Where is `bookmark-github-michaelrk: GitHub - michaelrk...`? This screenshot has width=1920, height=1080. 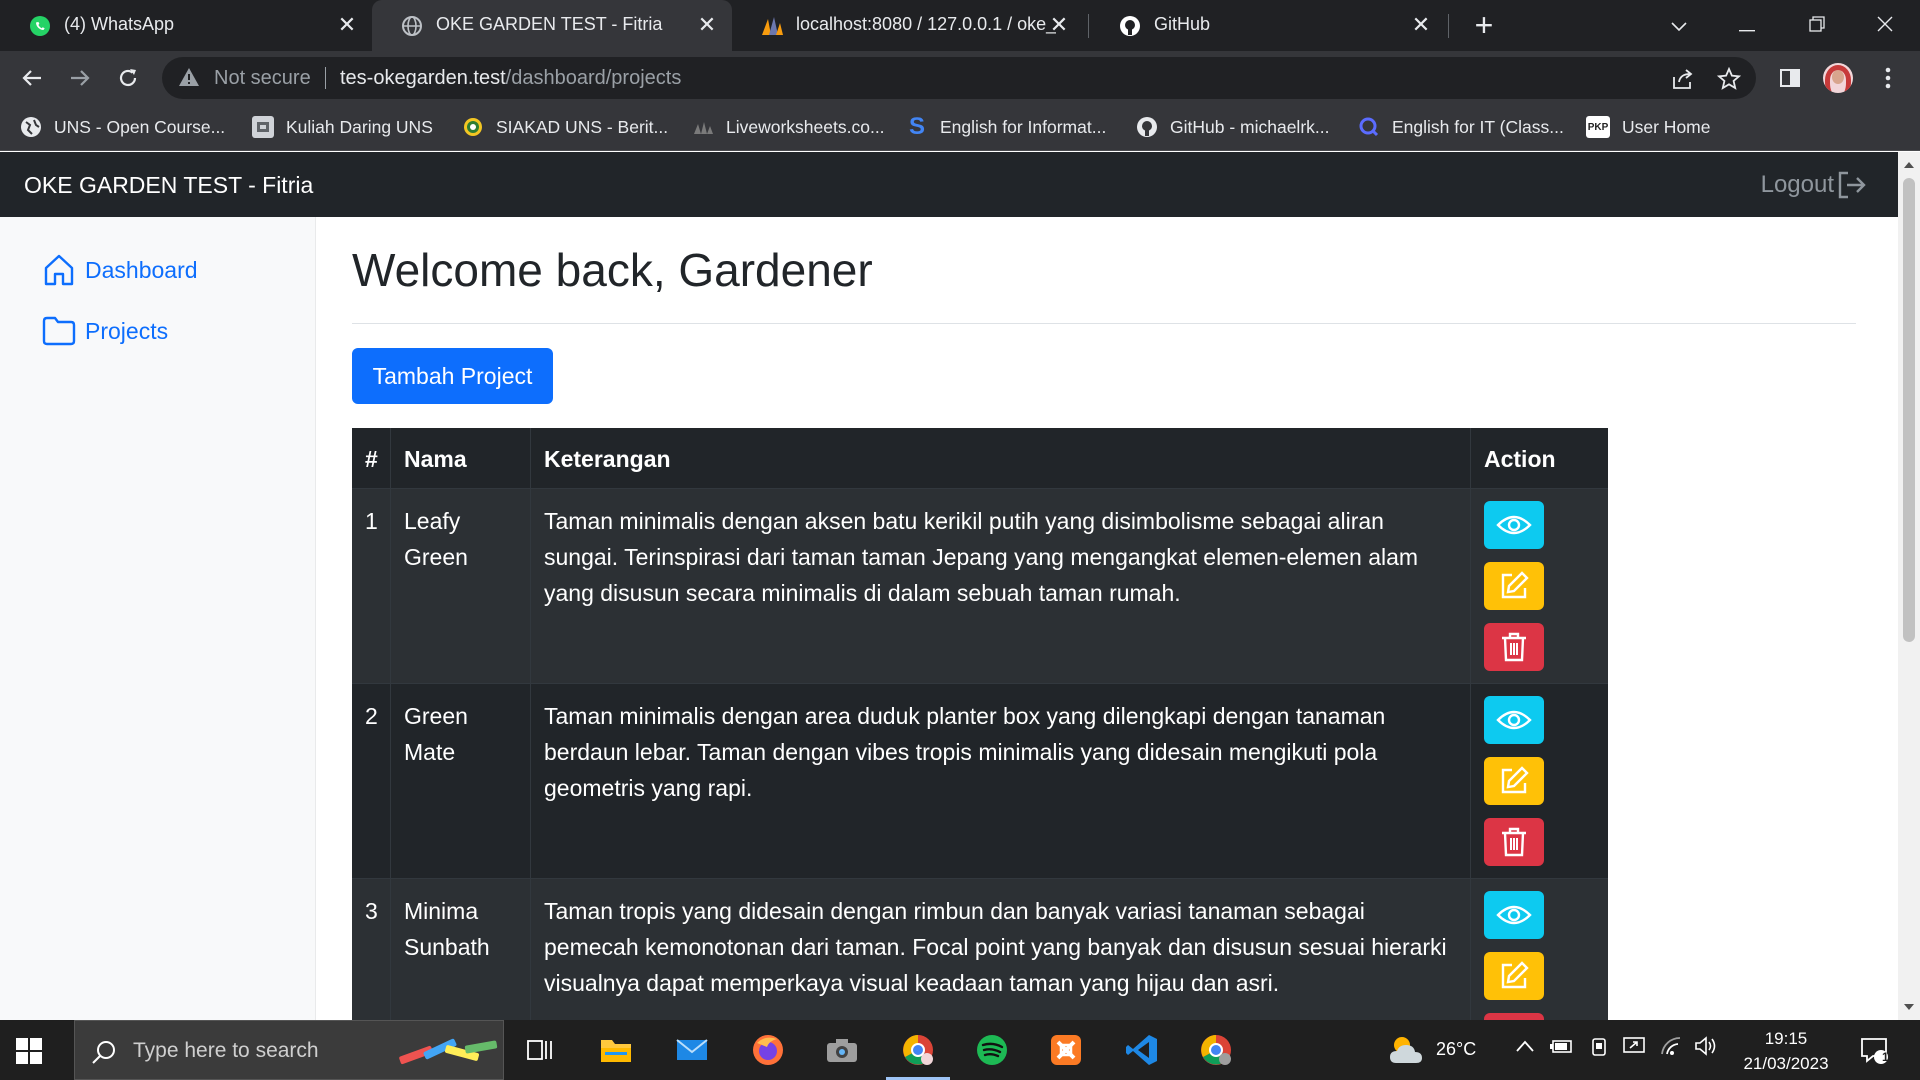 bookmark-github-michaelrk: GitHub - michaelrk... is located at coordinates (1232, 127).